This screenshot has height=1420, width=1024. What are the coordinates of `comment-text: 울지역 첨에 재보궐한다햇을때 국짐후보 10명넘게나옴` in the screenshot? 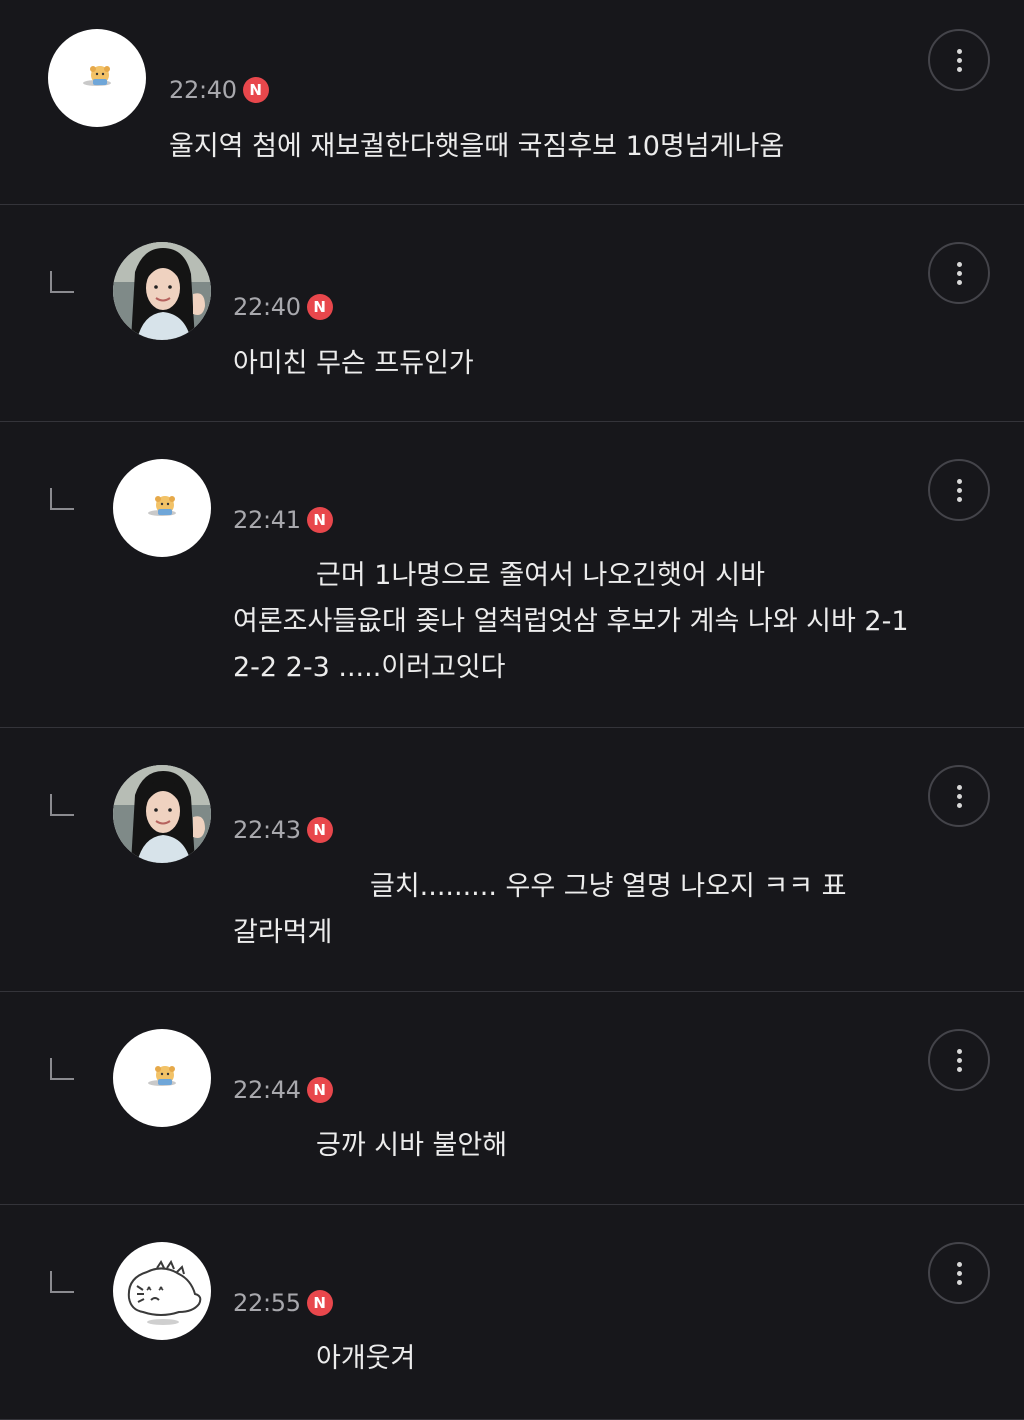 It's located at (476, 147).